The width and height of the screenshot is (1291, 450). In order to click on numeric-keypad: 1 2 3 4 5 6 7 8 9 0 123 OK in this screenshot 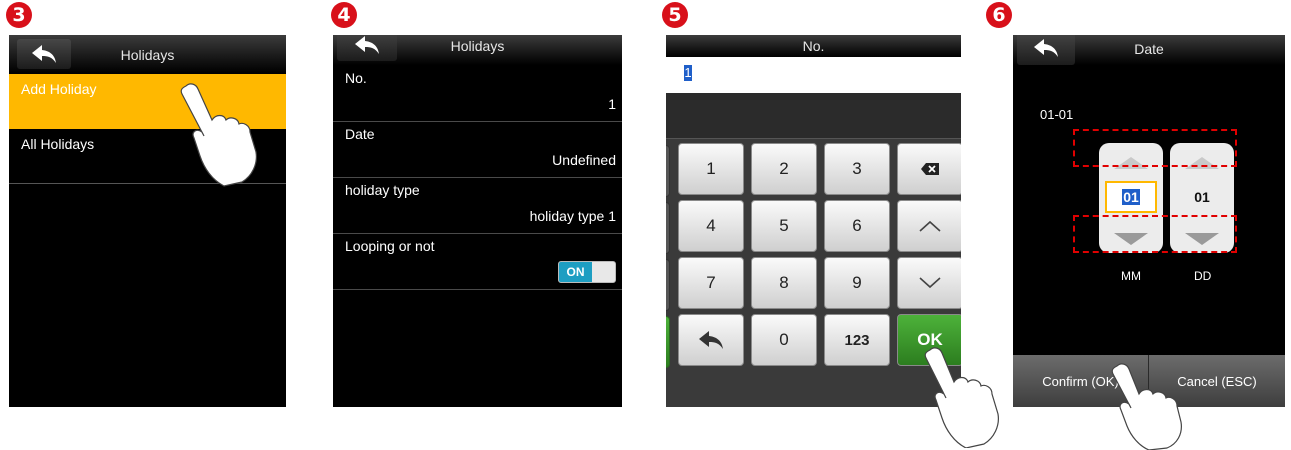, I will do `click(813, 273)`.